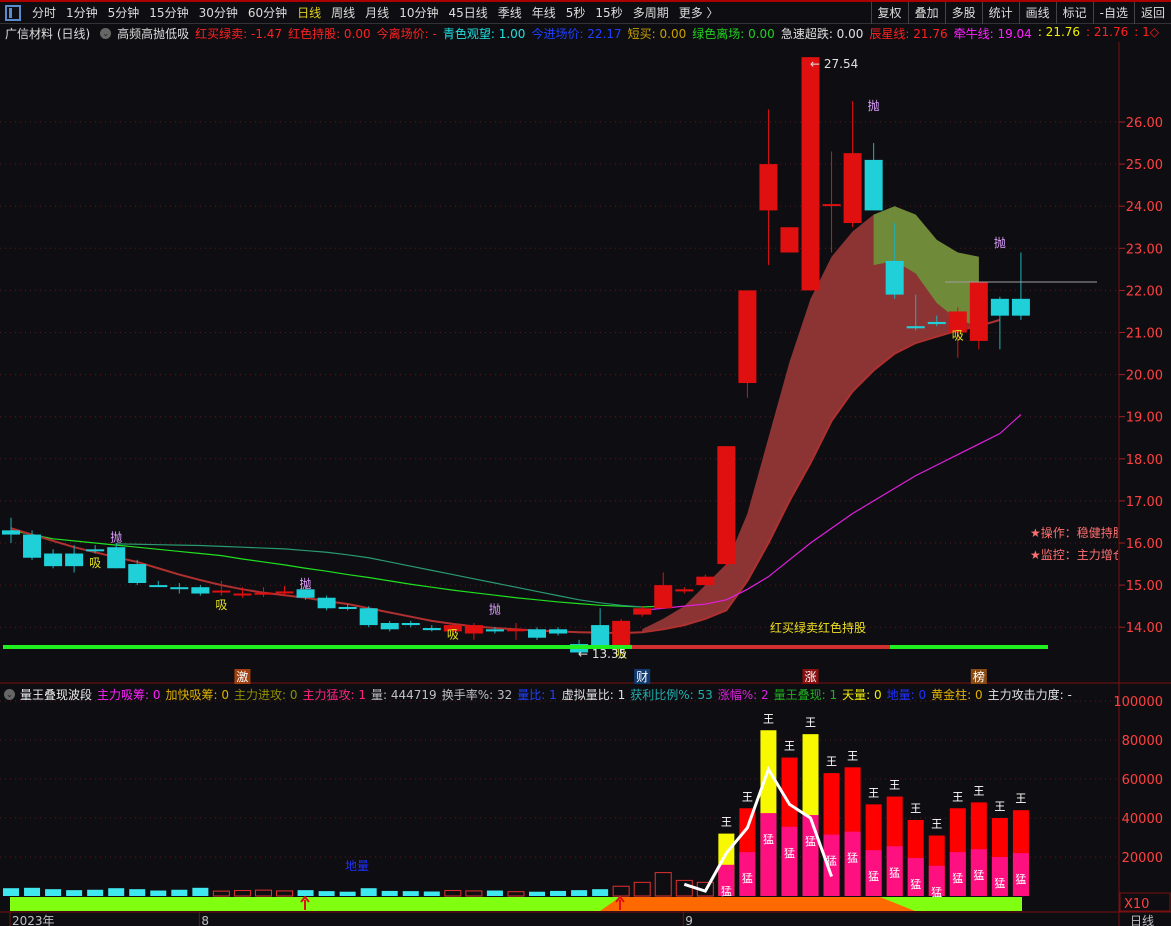 This screenshot has height=926, width=1171. I want to click on marker-text: 榜, so click(979, 676).